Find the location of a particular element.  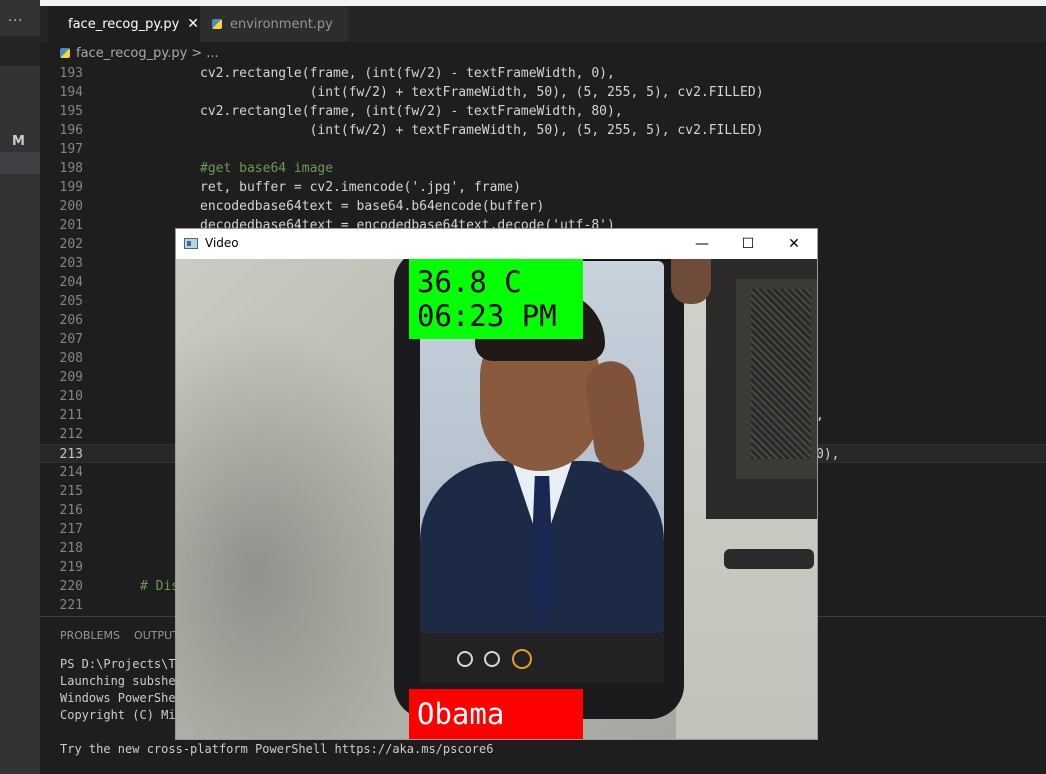

line-number: 206 is located at coordinates (71, 320).